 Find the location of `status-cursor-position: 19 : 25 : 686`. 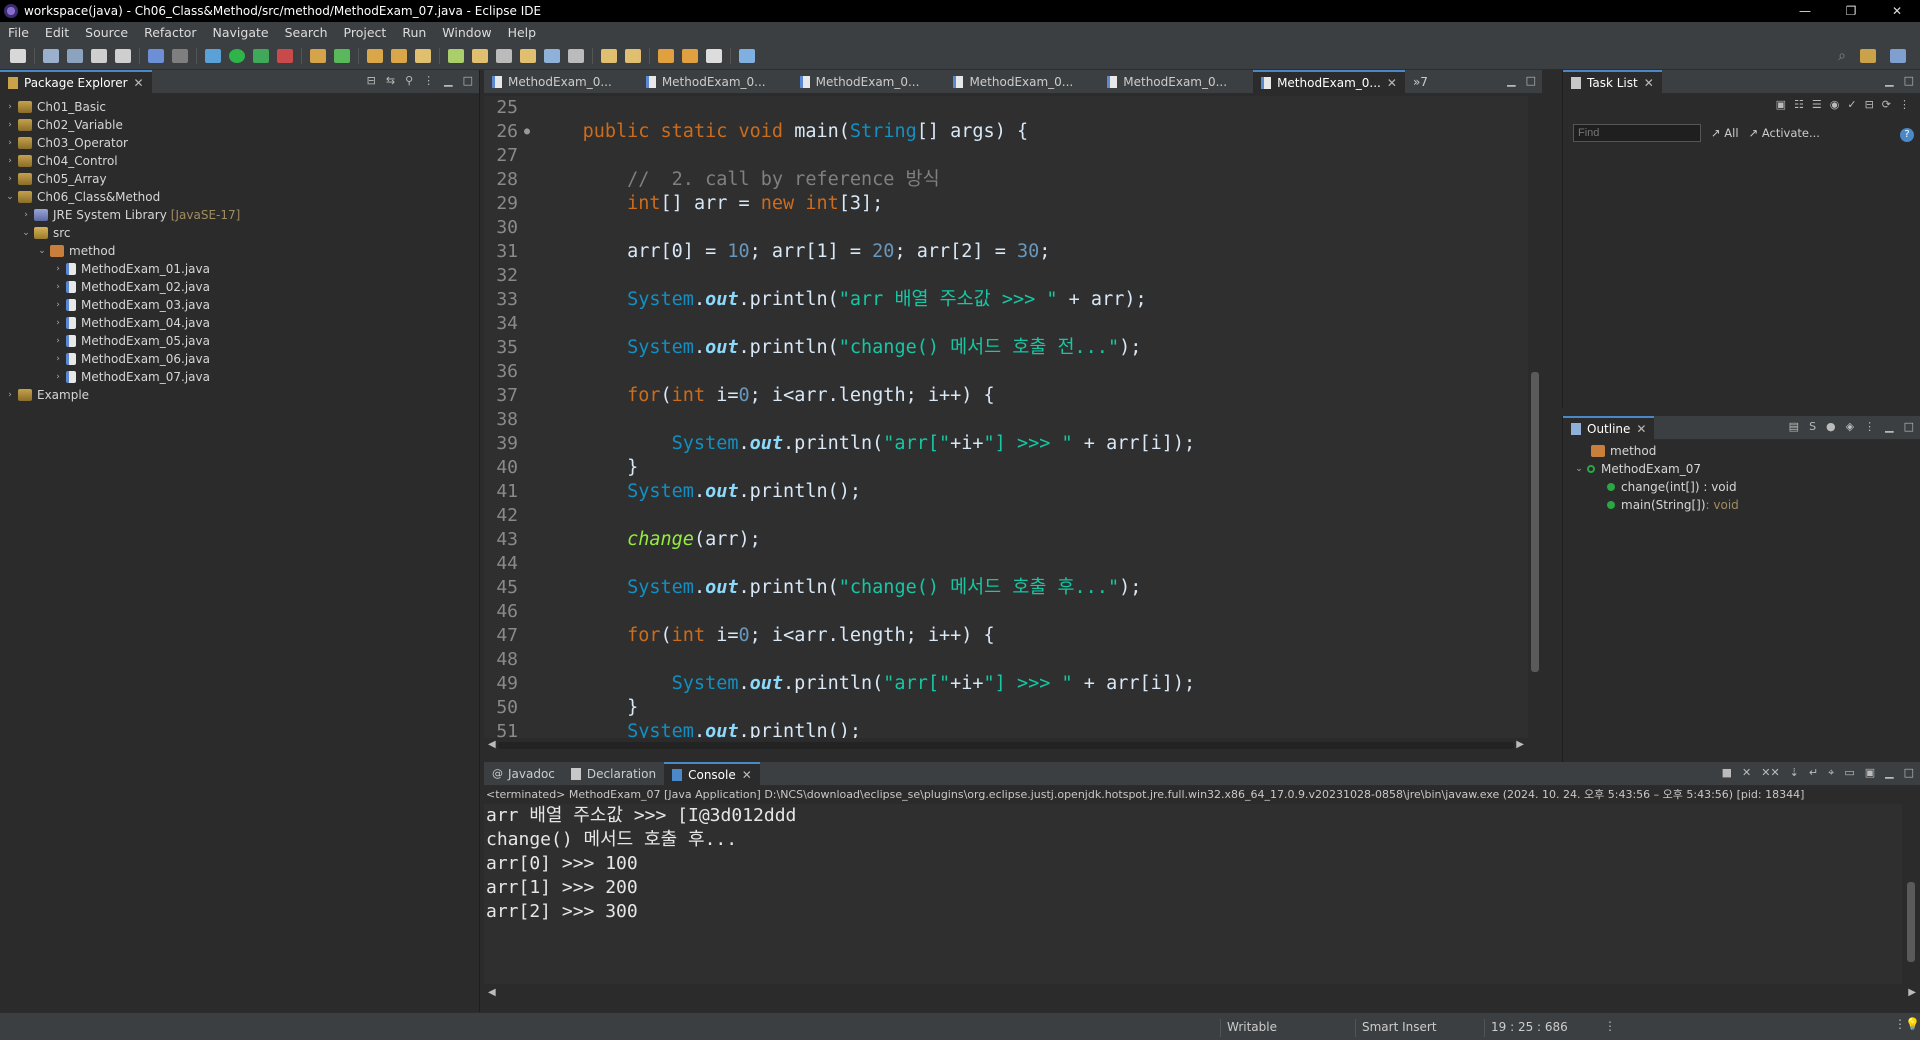

status-cursor-position: 19 : 25 : 686 is located at coordinates (1526, 1028).